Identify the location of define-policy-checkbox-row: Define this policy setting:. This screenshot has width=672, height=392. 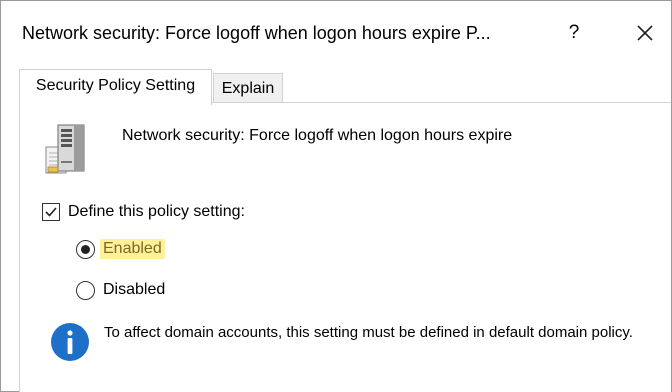
(143, 212).